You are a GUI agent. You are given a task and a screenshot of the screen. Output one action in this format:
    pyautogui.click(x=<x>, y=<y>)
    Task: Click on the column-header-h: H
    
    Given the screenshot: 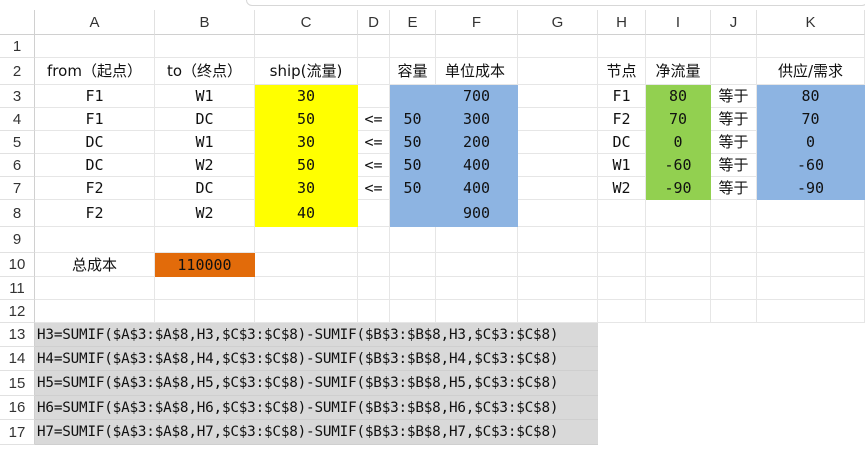 What is the action you would take?
    pyautogui.click(x=622, y=22)
    